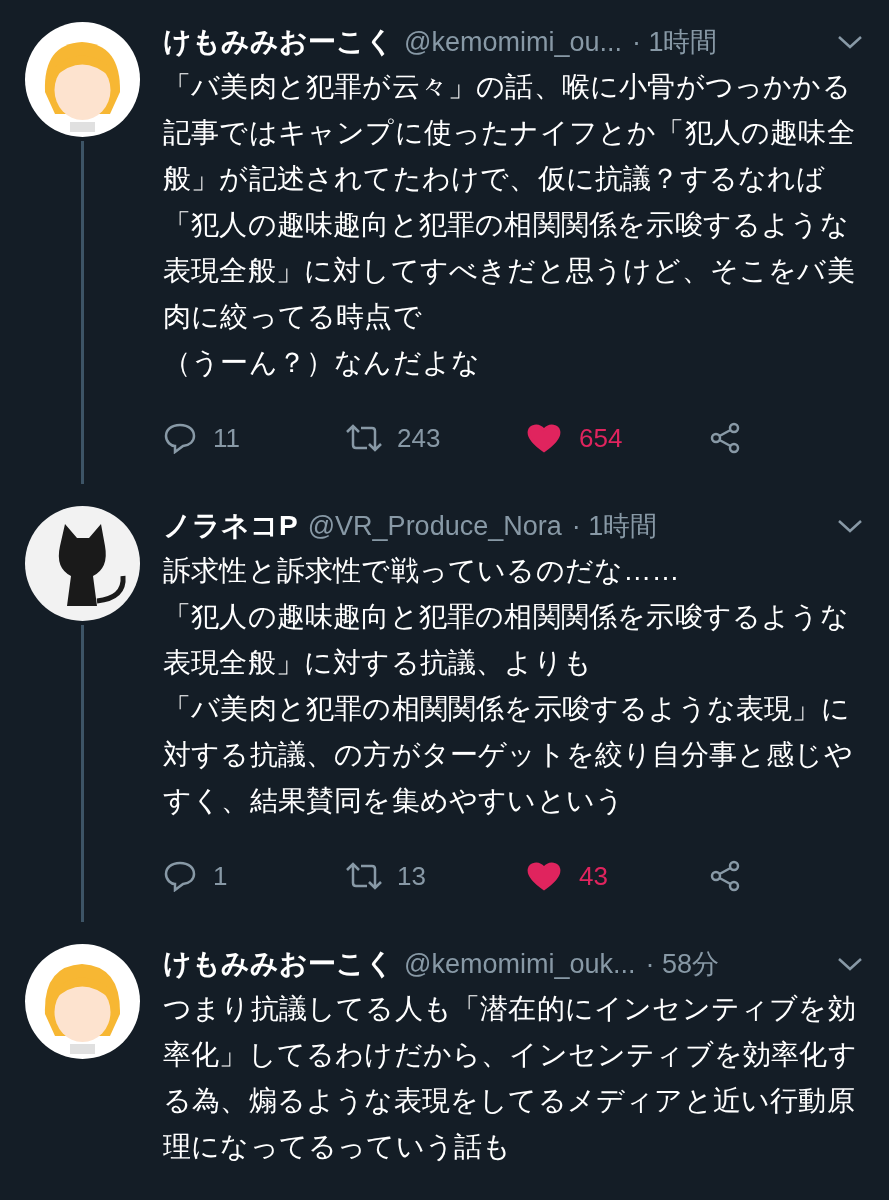 The width and height of the screenshot is (889, 1200). What do you see at coordinates (226, 438) in the screenshot?
I see `reply-count: 11` at bounding box center [226, 438].